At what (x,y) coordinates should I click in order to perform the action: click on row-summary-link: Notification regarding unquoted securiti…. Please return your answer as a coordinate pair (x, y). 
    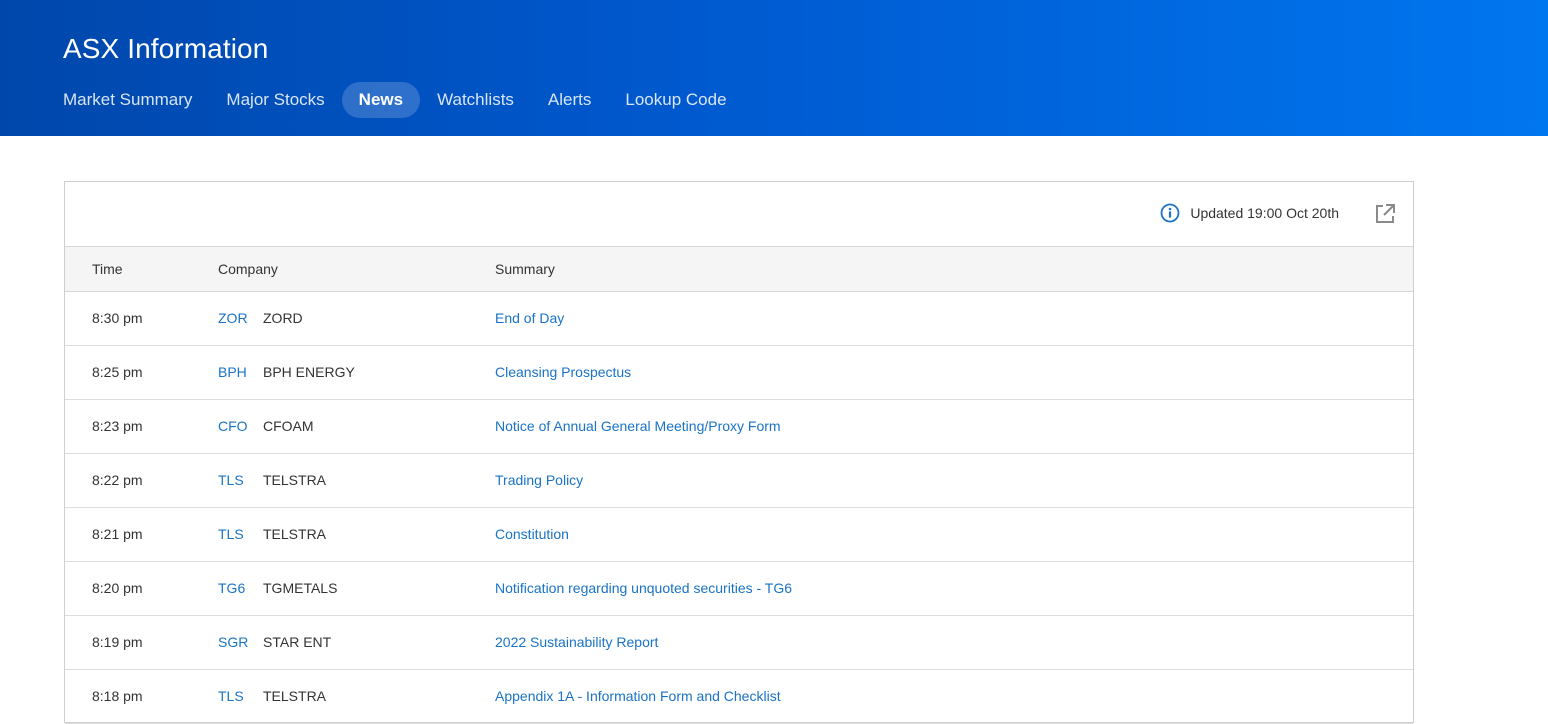
    Looking at the image, I should click on (643, 588).